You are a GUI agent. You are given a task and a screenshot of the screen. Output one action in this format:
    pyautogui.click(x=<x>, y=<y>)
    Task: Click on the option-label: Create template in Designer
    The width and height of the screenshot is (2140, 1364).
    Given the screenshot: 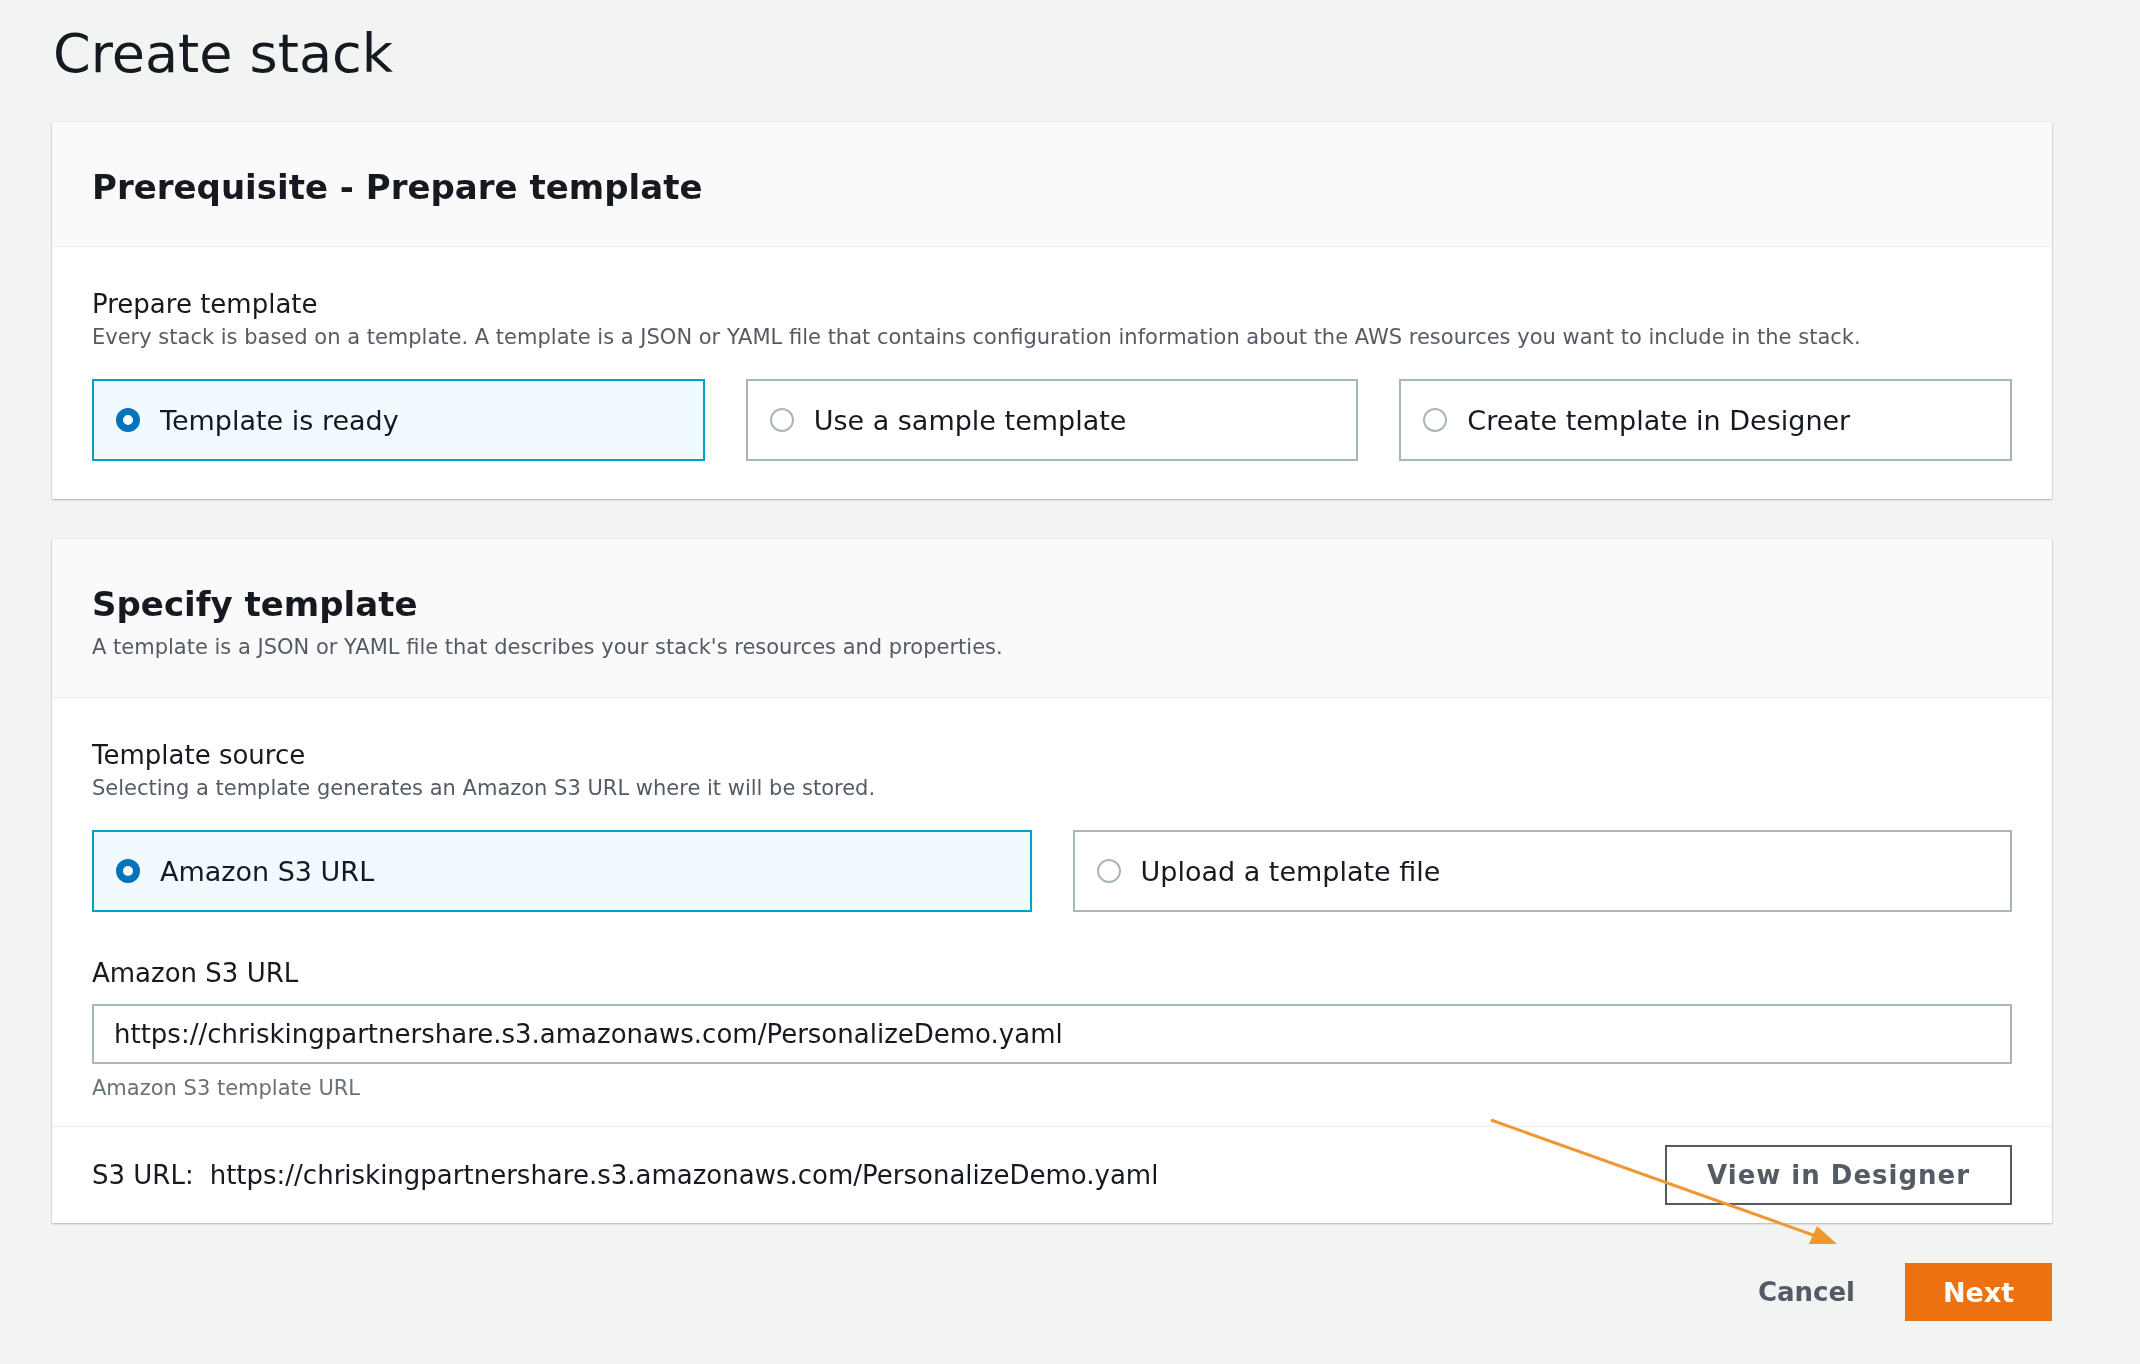 What is the action you would take?
    pyautogui.click(x=1659, y=420)
    